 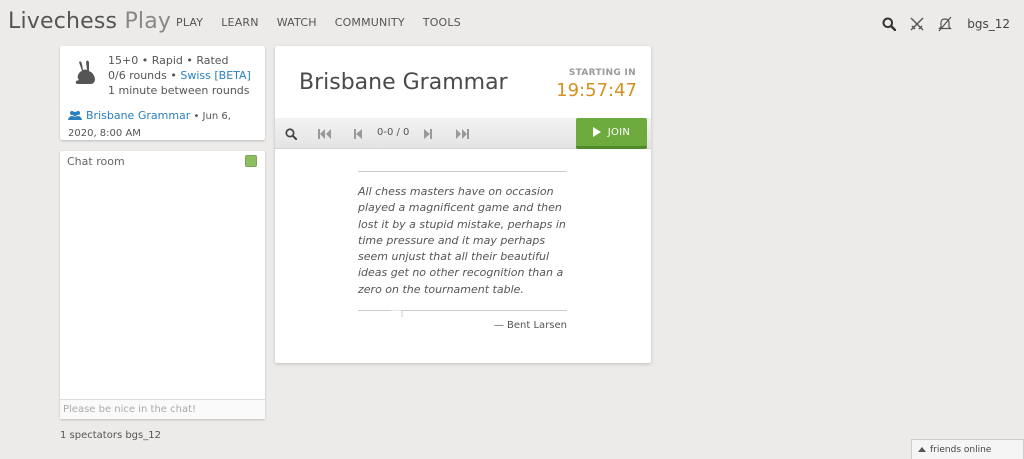 I want to click on chat-room: Chat room, so click(x=162, y=285).